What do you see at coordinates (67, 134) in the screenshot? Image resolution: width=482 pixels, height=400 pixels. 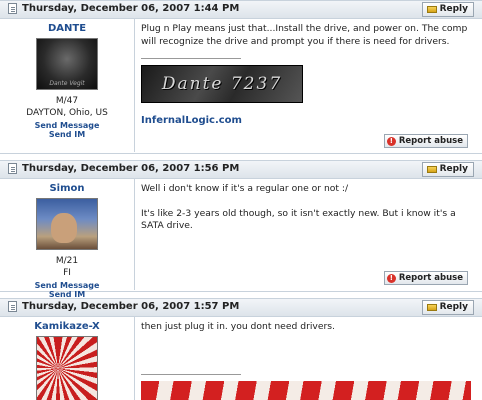 I see `send-im-link: Send IM` at bounding box center [67, 134].